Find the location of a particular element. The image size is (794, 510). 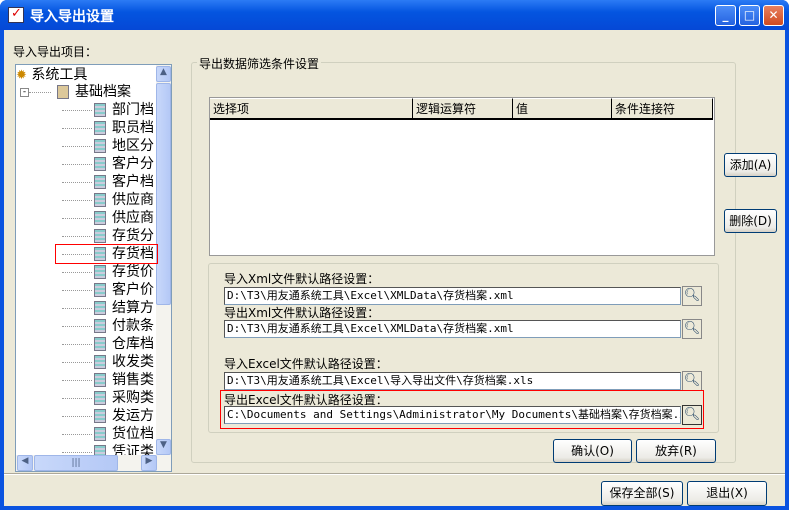

items-label: 导入导出项目： is located at coordinates (55, 52).